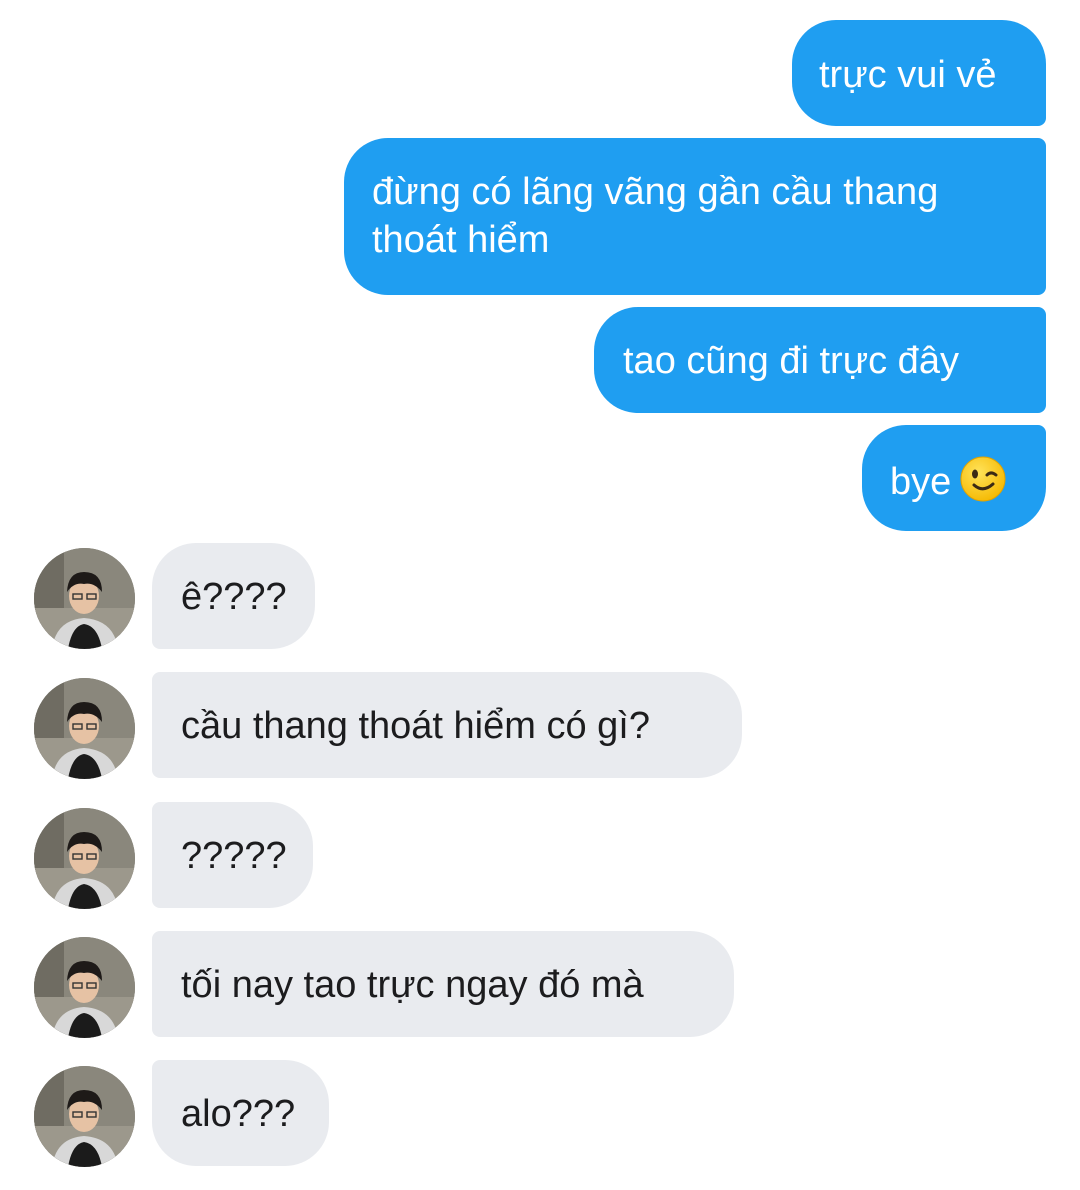 Image resolution: width=1080 pixels, height=1190 pixels. I want to click on outgoing-message-bubble: trực vui vẻ, so click(919, 73).